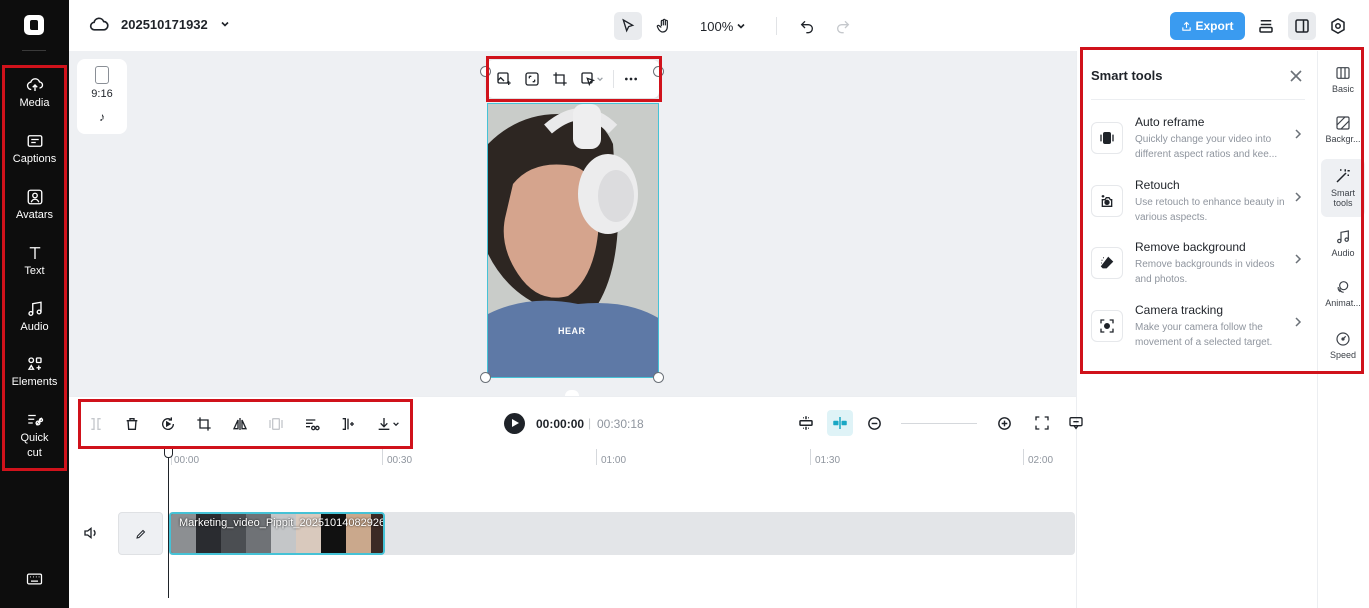 This screenshot has width=1369, height=608. Describe the element at coordinates (34, 104) in the screenshot. I see `nav-media: Media` at that location.